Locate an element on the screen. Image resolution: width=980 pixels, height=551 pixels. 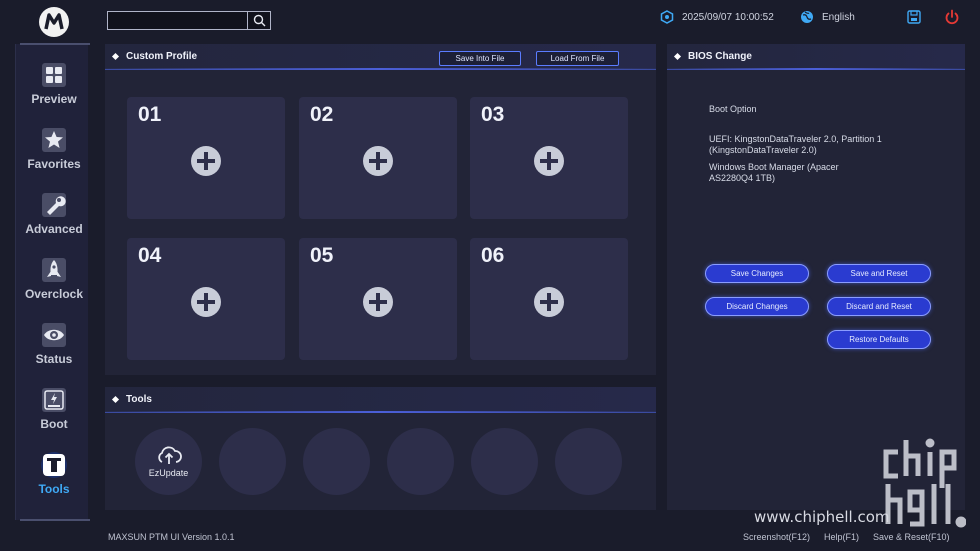
power-icon is located at coordinates (952, 19).